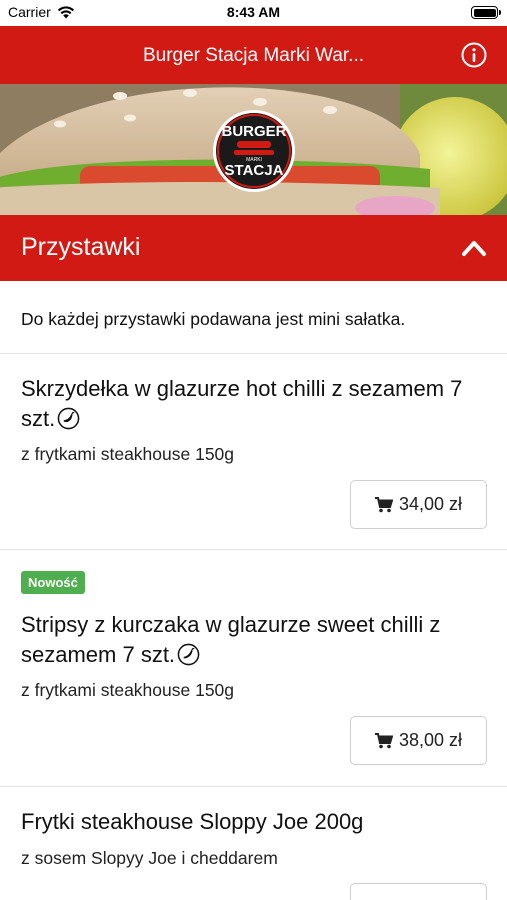 The width and height of the screenshot is (507, 900). I want to click on logo-text-top: BURGER, so click(253, 131).